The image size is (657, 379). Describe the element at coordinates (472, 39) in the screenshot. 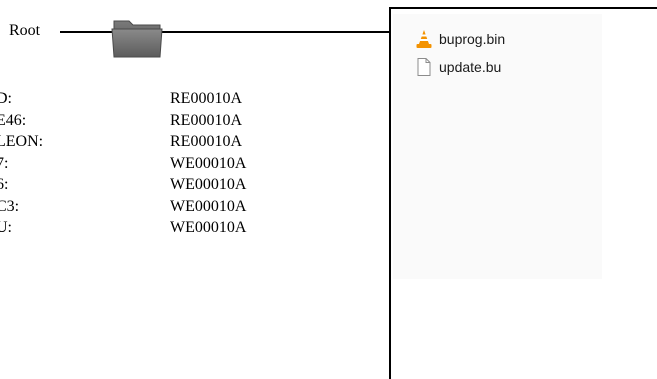

I see `file-name: buprog.bin` at that location.